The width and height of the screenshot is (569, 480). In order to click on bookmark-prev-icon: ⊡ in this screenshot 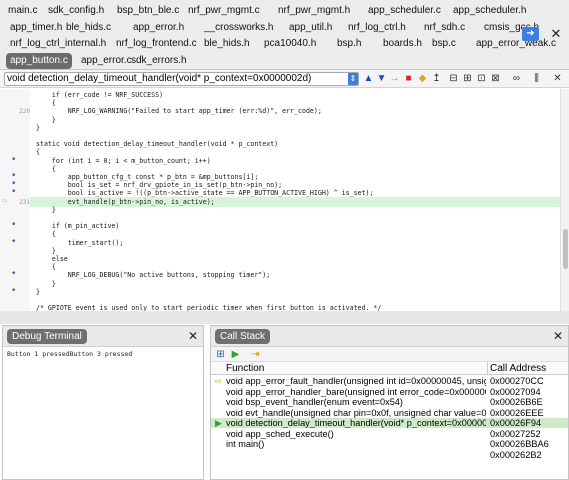, I will do `click(481, 78)`.